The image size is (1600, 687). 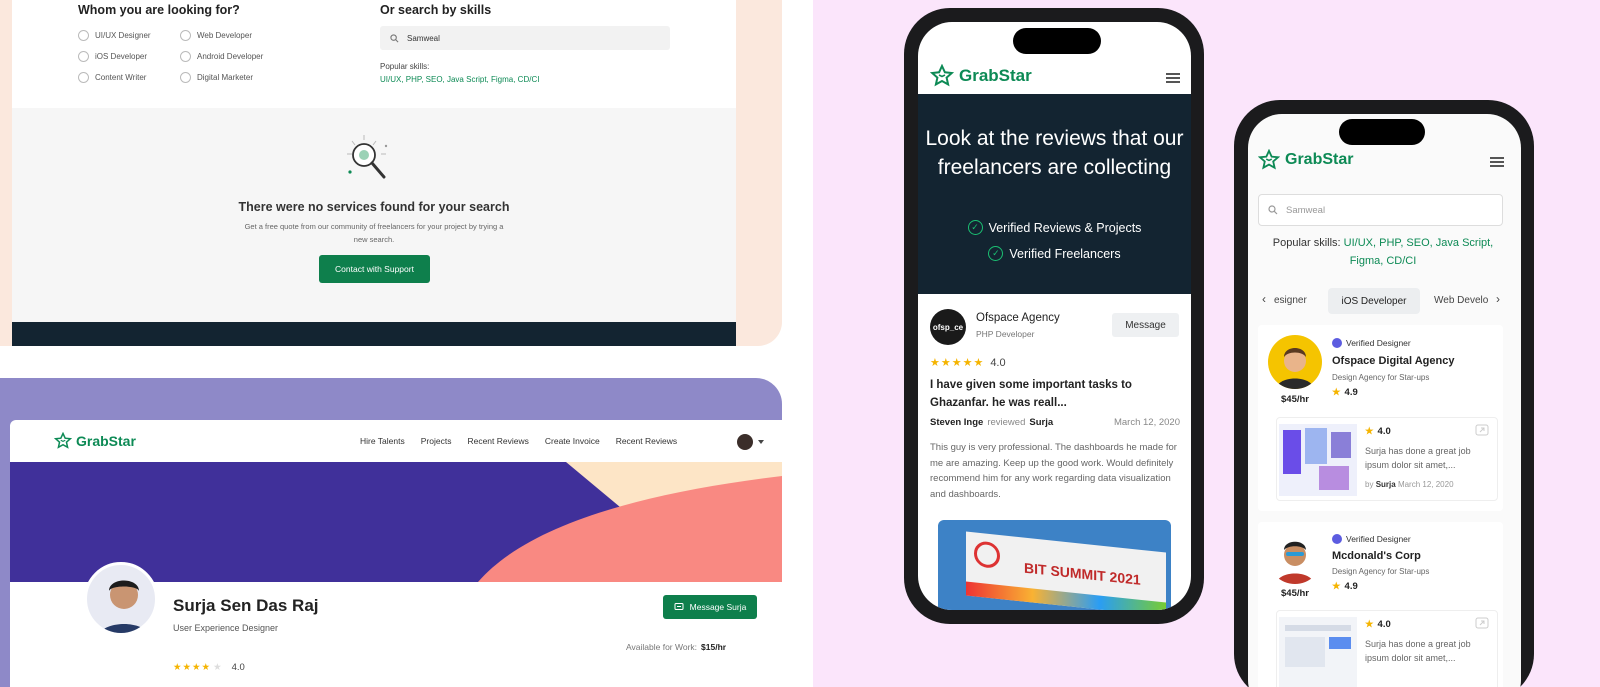 What do you see at coordinates (948, 327) in the screenshot?
I see `agency-logo: ofsp_ce` at bounding box center [948, 327].